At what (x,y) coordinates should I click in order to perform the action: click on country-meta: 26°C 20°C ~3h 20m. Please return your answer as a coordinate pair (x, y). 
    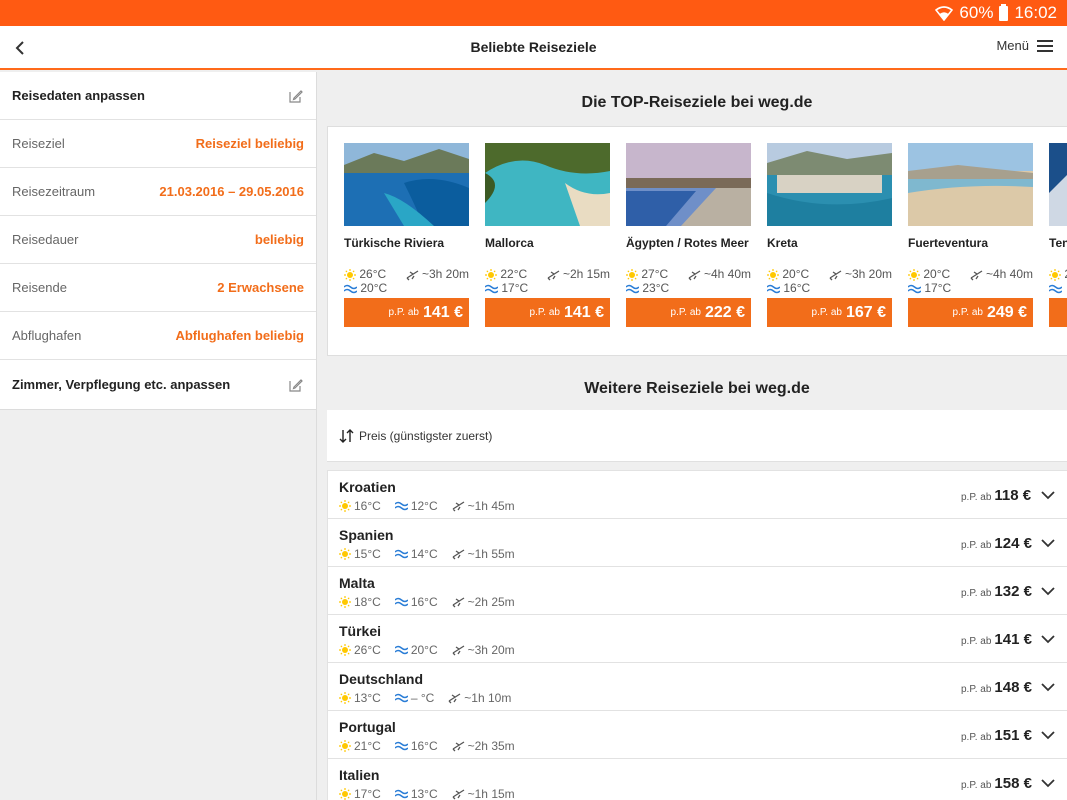
    Looking at the image, I should click on (427, 650).